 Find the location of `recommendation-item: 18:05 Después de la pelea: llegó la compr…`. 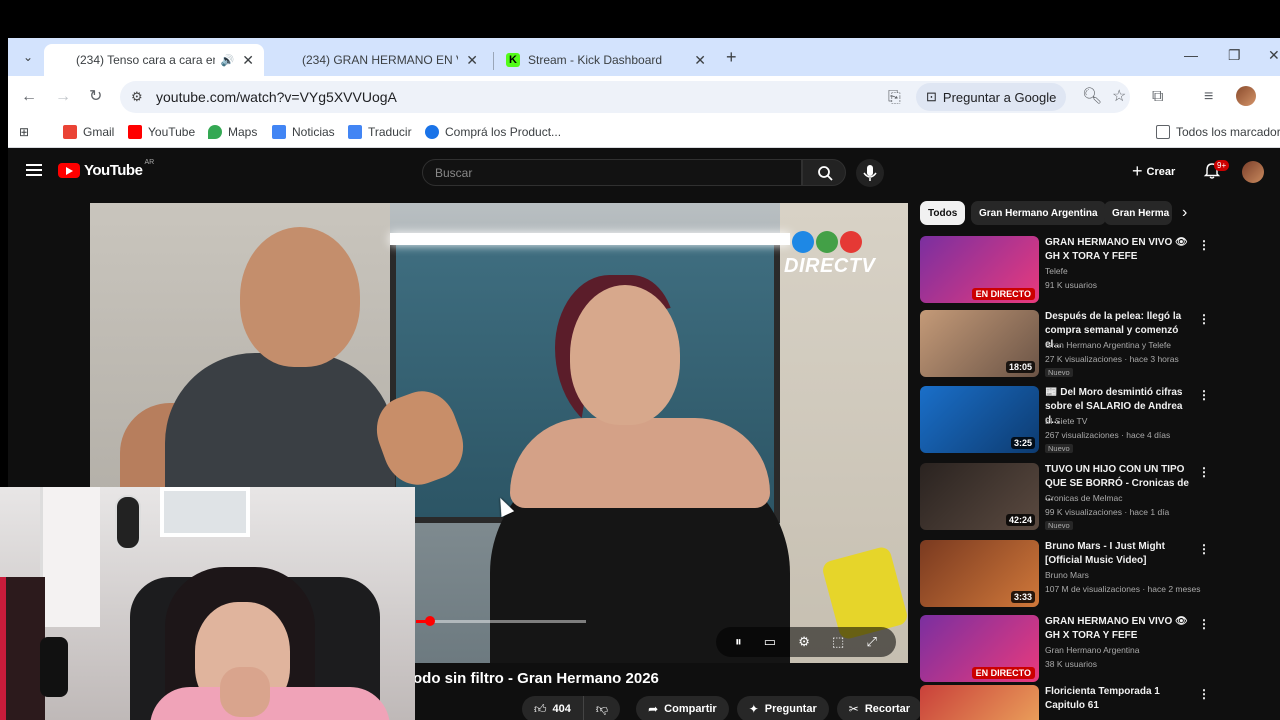

recommendation-item: 18:05 Después de la pelea: llegó la compr… is located at coordinates (1095, 345).